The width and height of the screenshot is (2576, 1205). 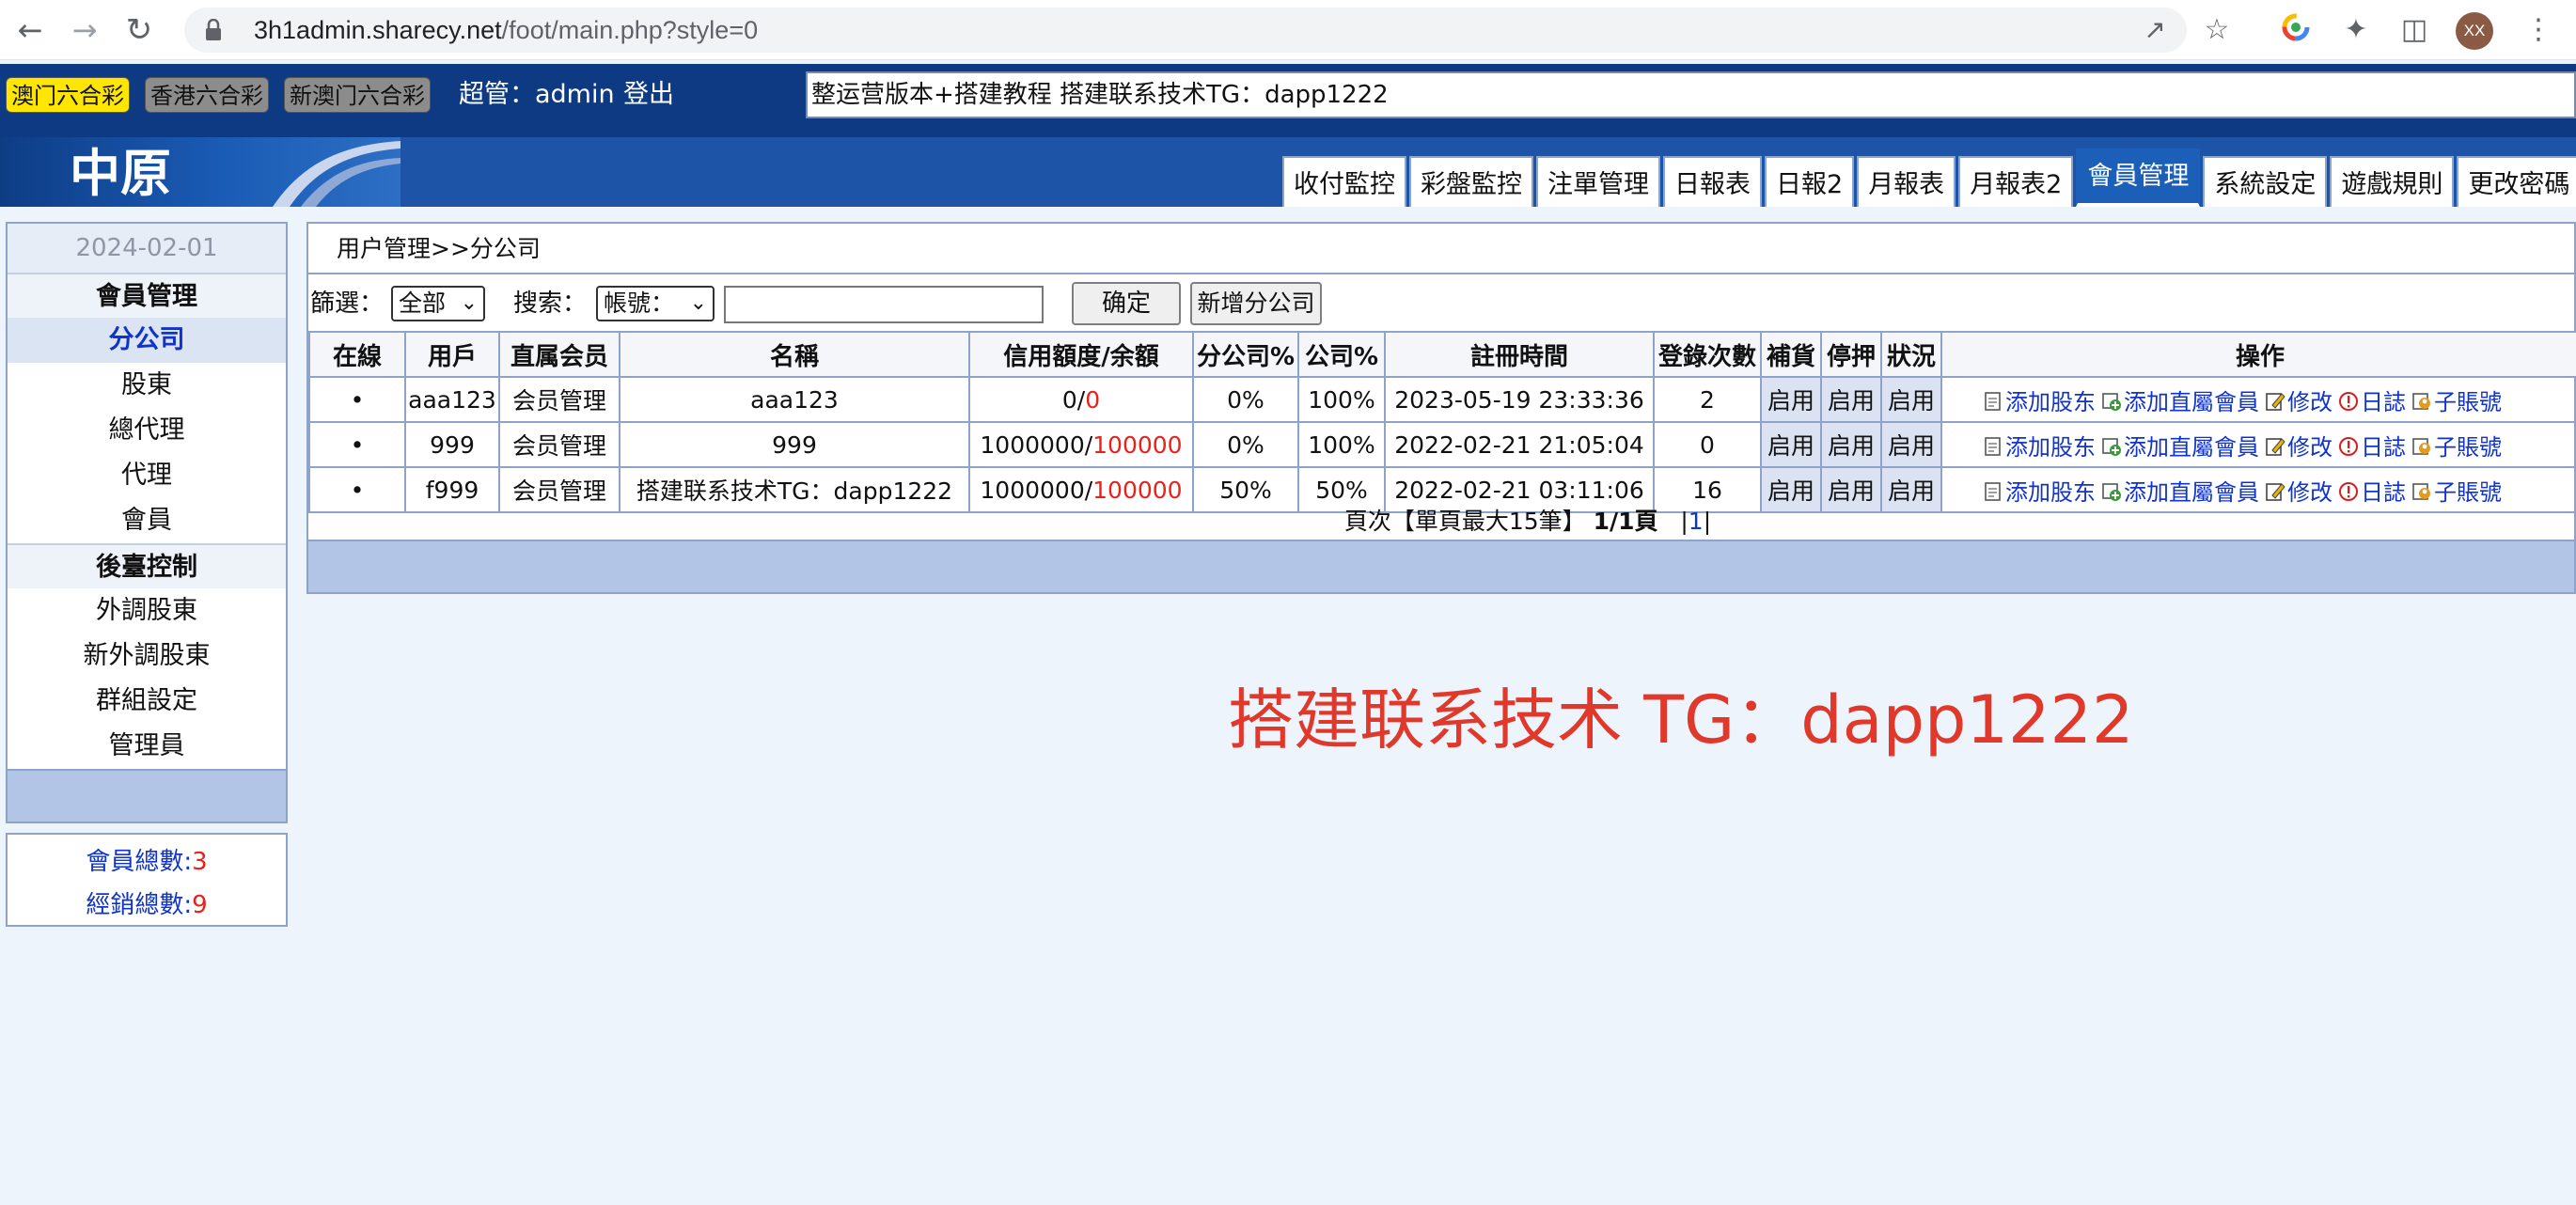 What do you see at coordinates (207, 95) in the screenshot?
I see `lotto-tab-hongkong: 香港六合彩` at bounding box center [207, 95].